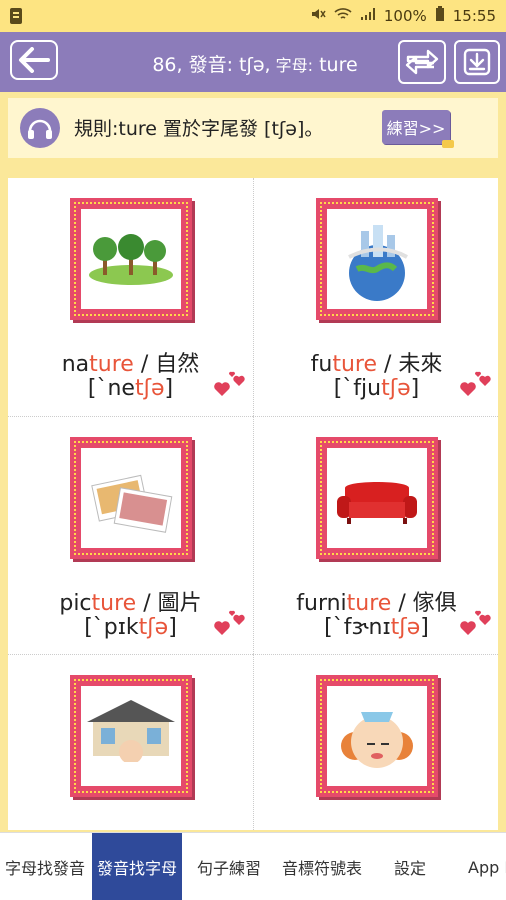 The width and height of the screenshot is (506, 900). Describe the element at coordinates (318, 16) in the screenshot. I see `mute-icon` at that location.